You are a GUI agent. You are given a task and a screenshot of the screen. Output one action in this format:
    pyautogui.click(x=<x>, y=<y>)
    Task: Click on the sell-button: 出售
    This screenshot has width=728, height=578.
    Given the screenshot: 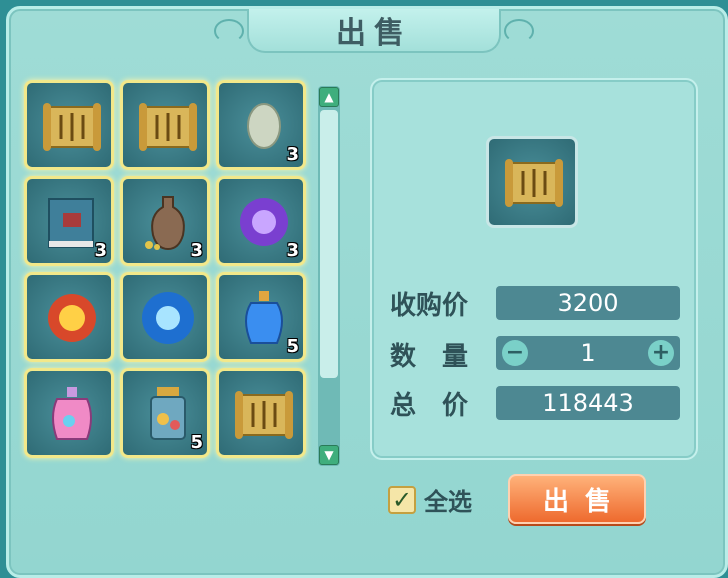 What is the action you would take?
    pyautogui.click(x=577, y=499)
    